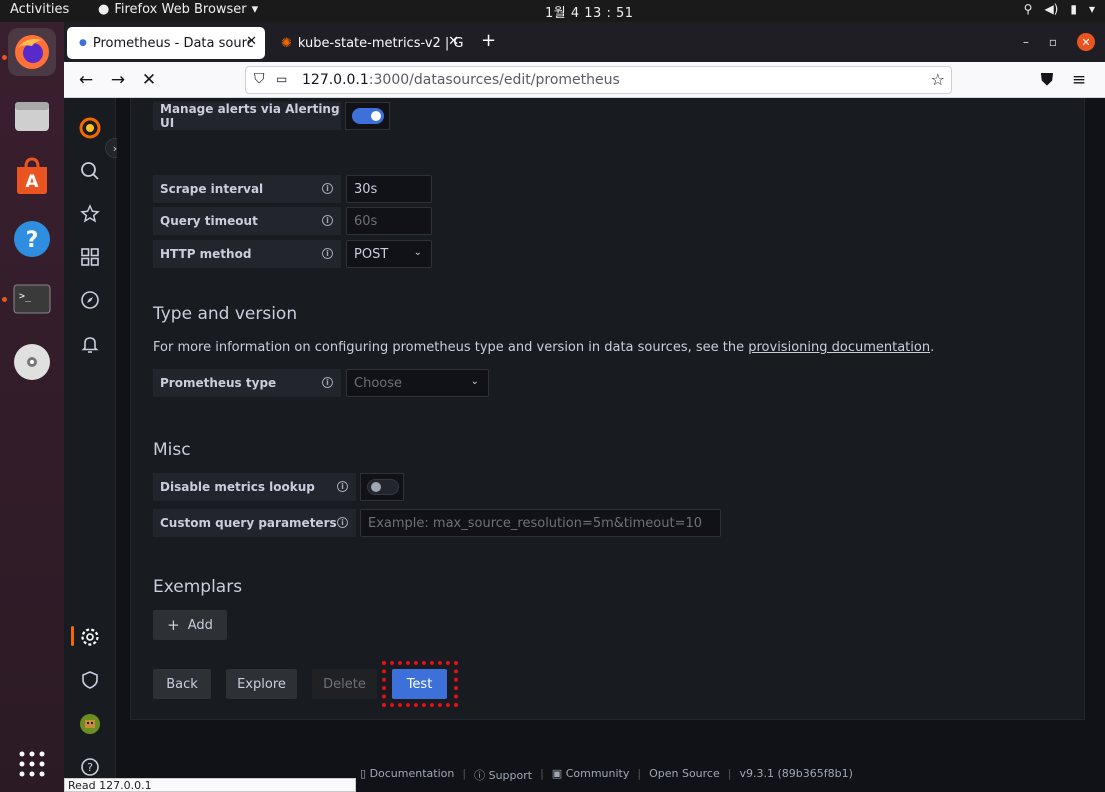  I want to click on shield-icon: ⛉, so click(259, 79).